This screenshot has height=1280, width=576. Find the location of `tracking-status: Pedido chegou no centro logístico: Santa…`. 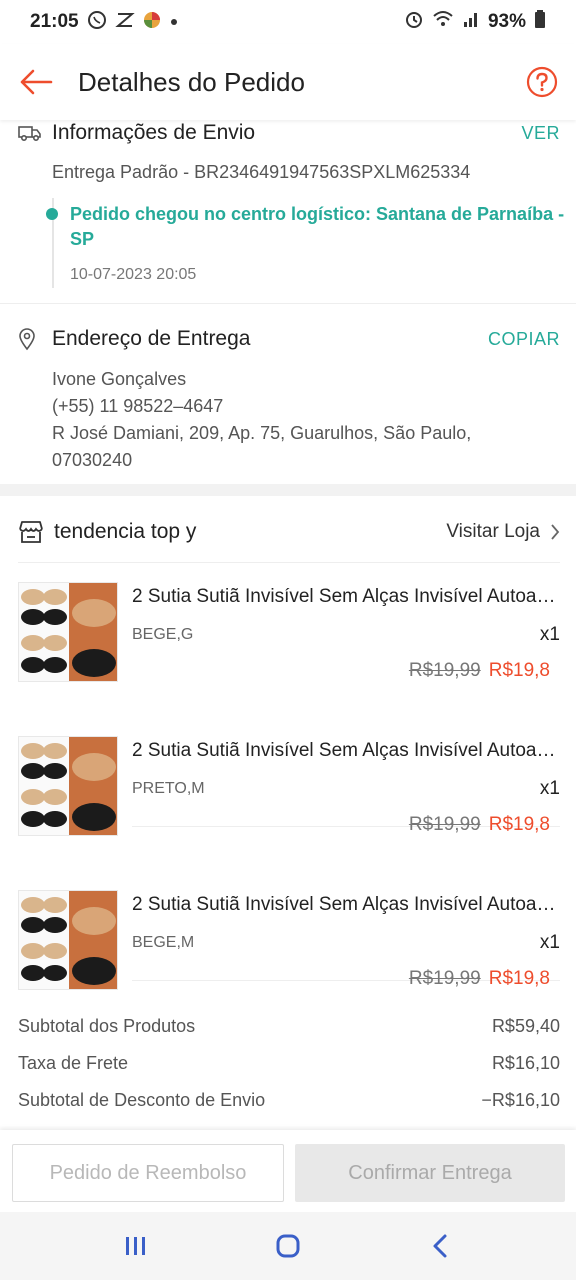

tracking-status: Pedido chegou no centro logístico: Santa… is located at coordinates (323, 227).